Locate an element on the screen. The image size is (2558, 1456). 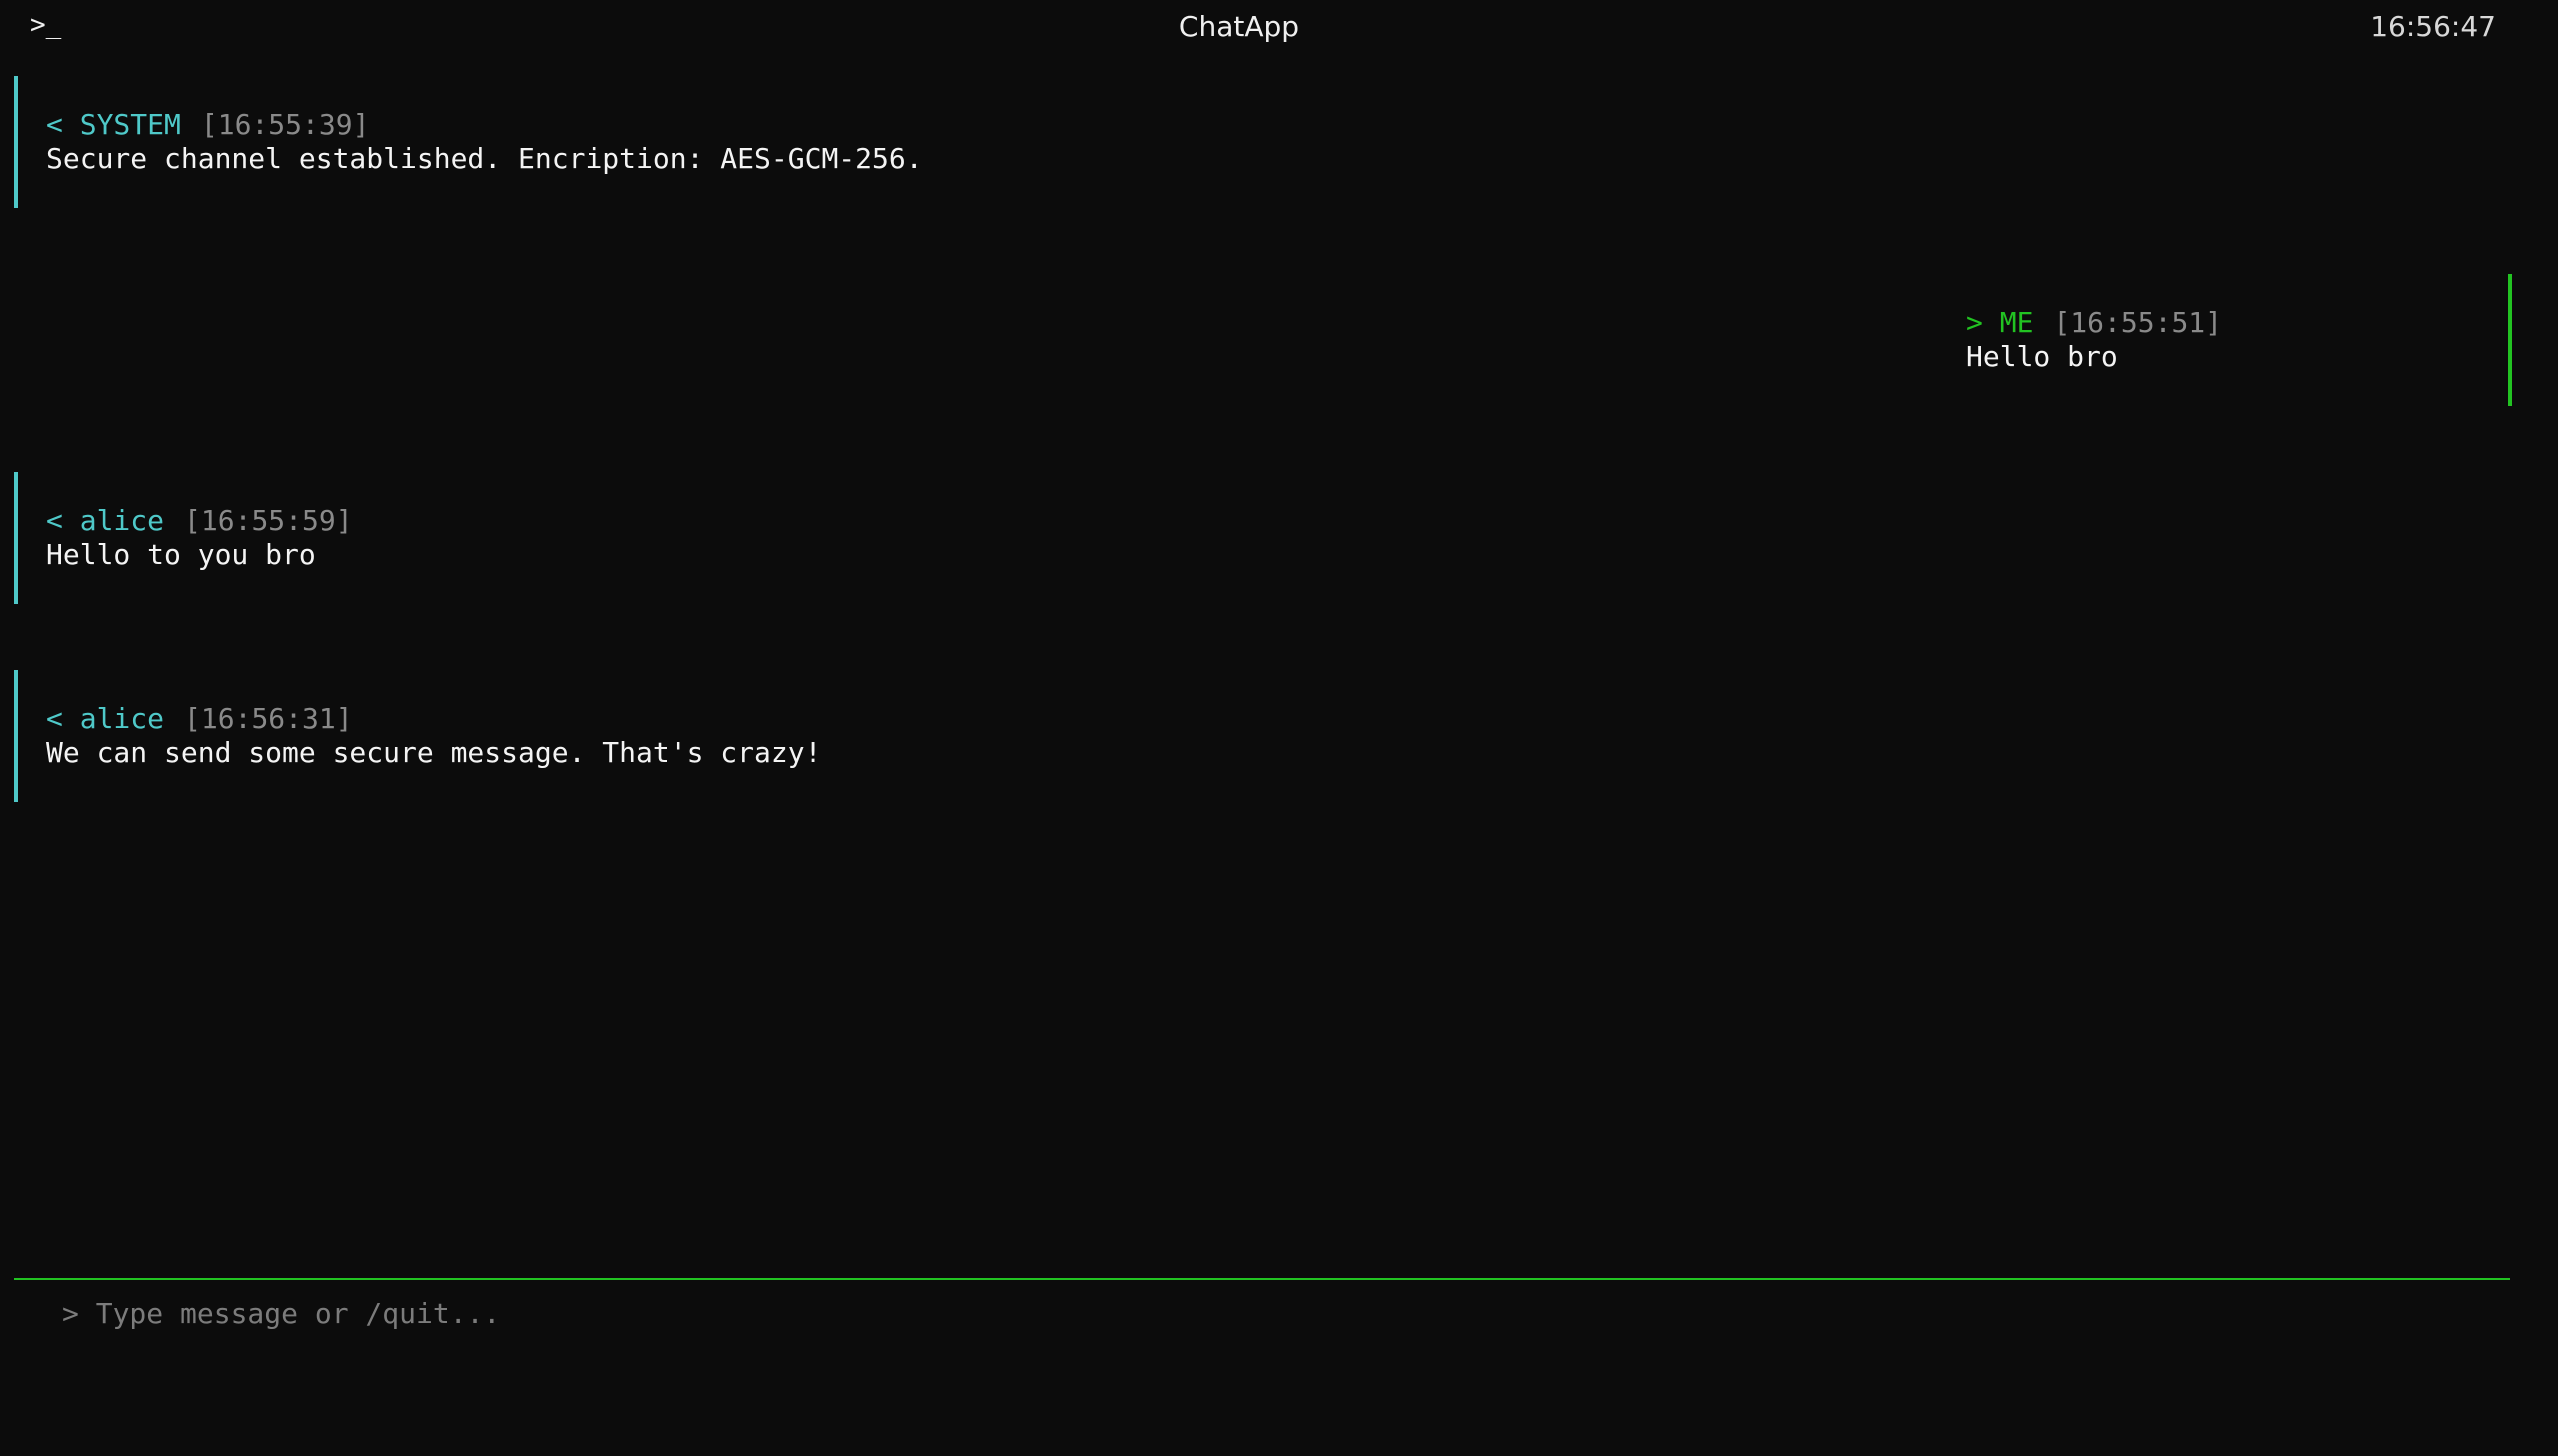
message-item: < alice [16:55:59] Hello to you bro is located at coordinates (614, 538).